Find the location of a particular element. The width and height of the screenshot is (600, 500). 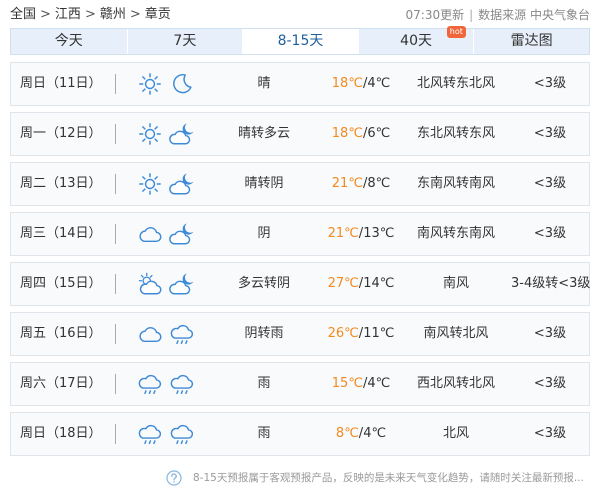

update-info: 07:30更新 | 数据来源 中央气象台 is located at coordinates (498, 15).